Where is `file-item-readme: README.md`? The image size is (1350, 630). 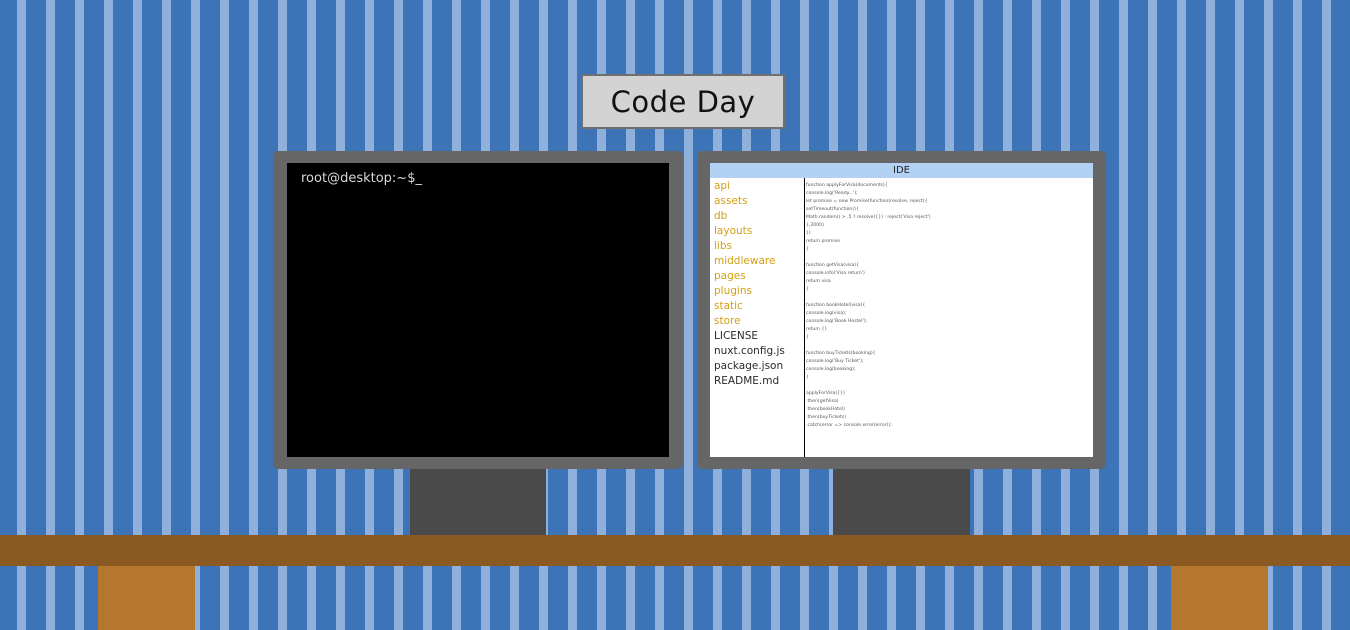 file-item-readme: README.md is located at coordinates (759, 381).